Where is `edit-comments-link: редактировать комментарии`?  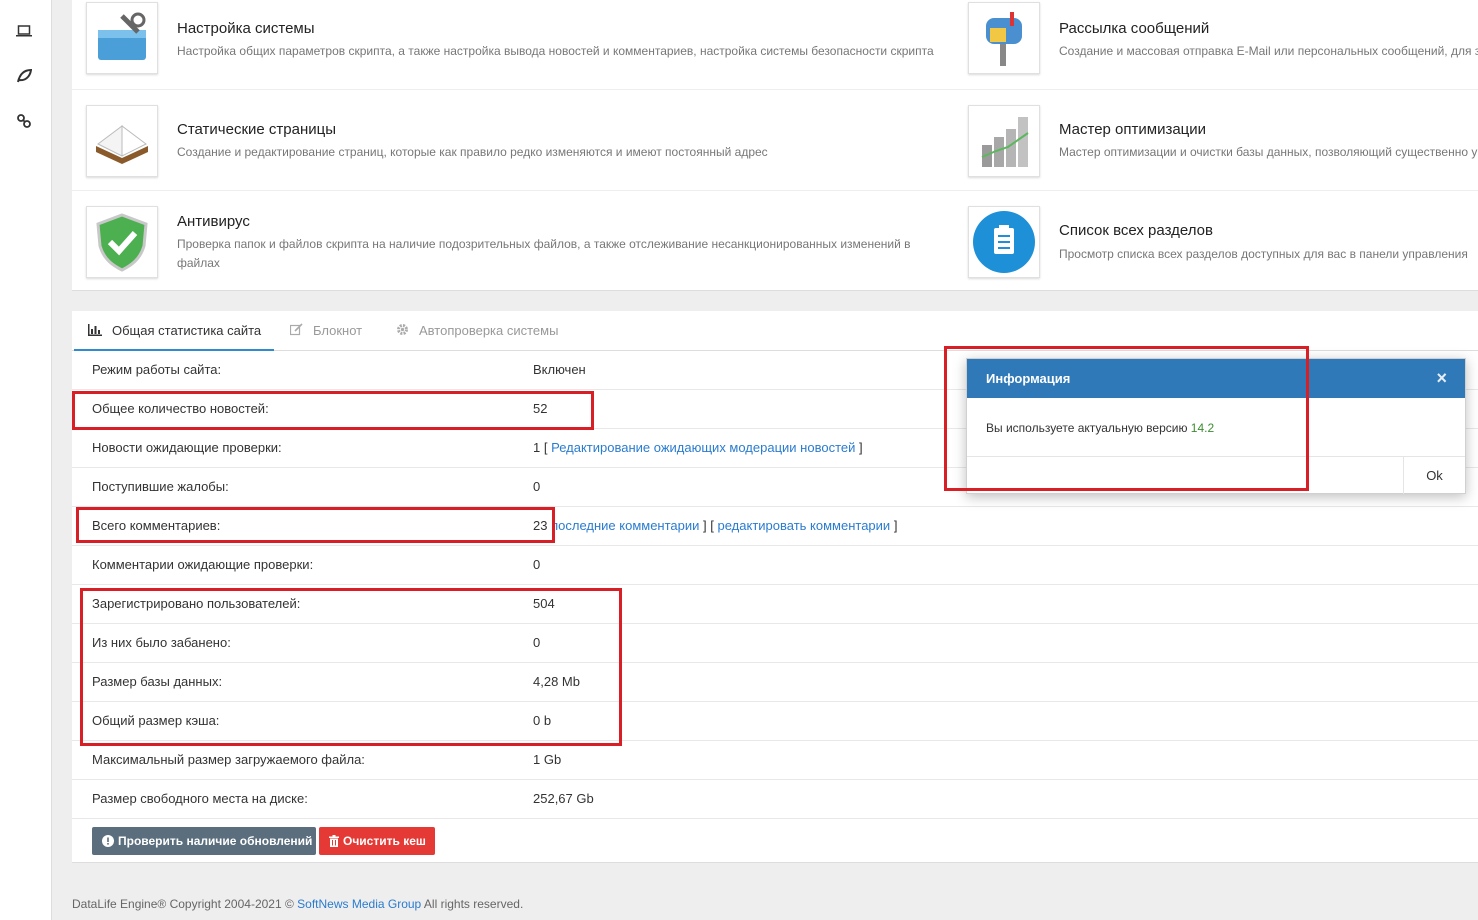 edit-comments-link: редактировать комментарии is located at coordinates (804, 525).